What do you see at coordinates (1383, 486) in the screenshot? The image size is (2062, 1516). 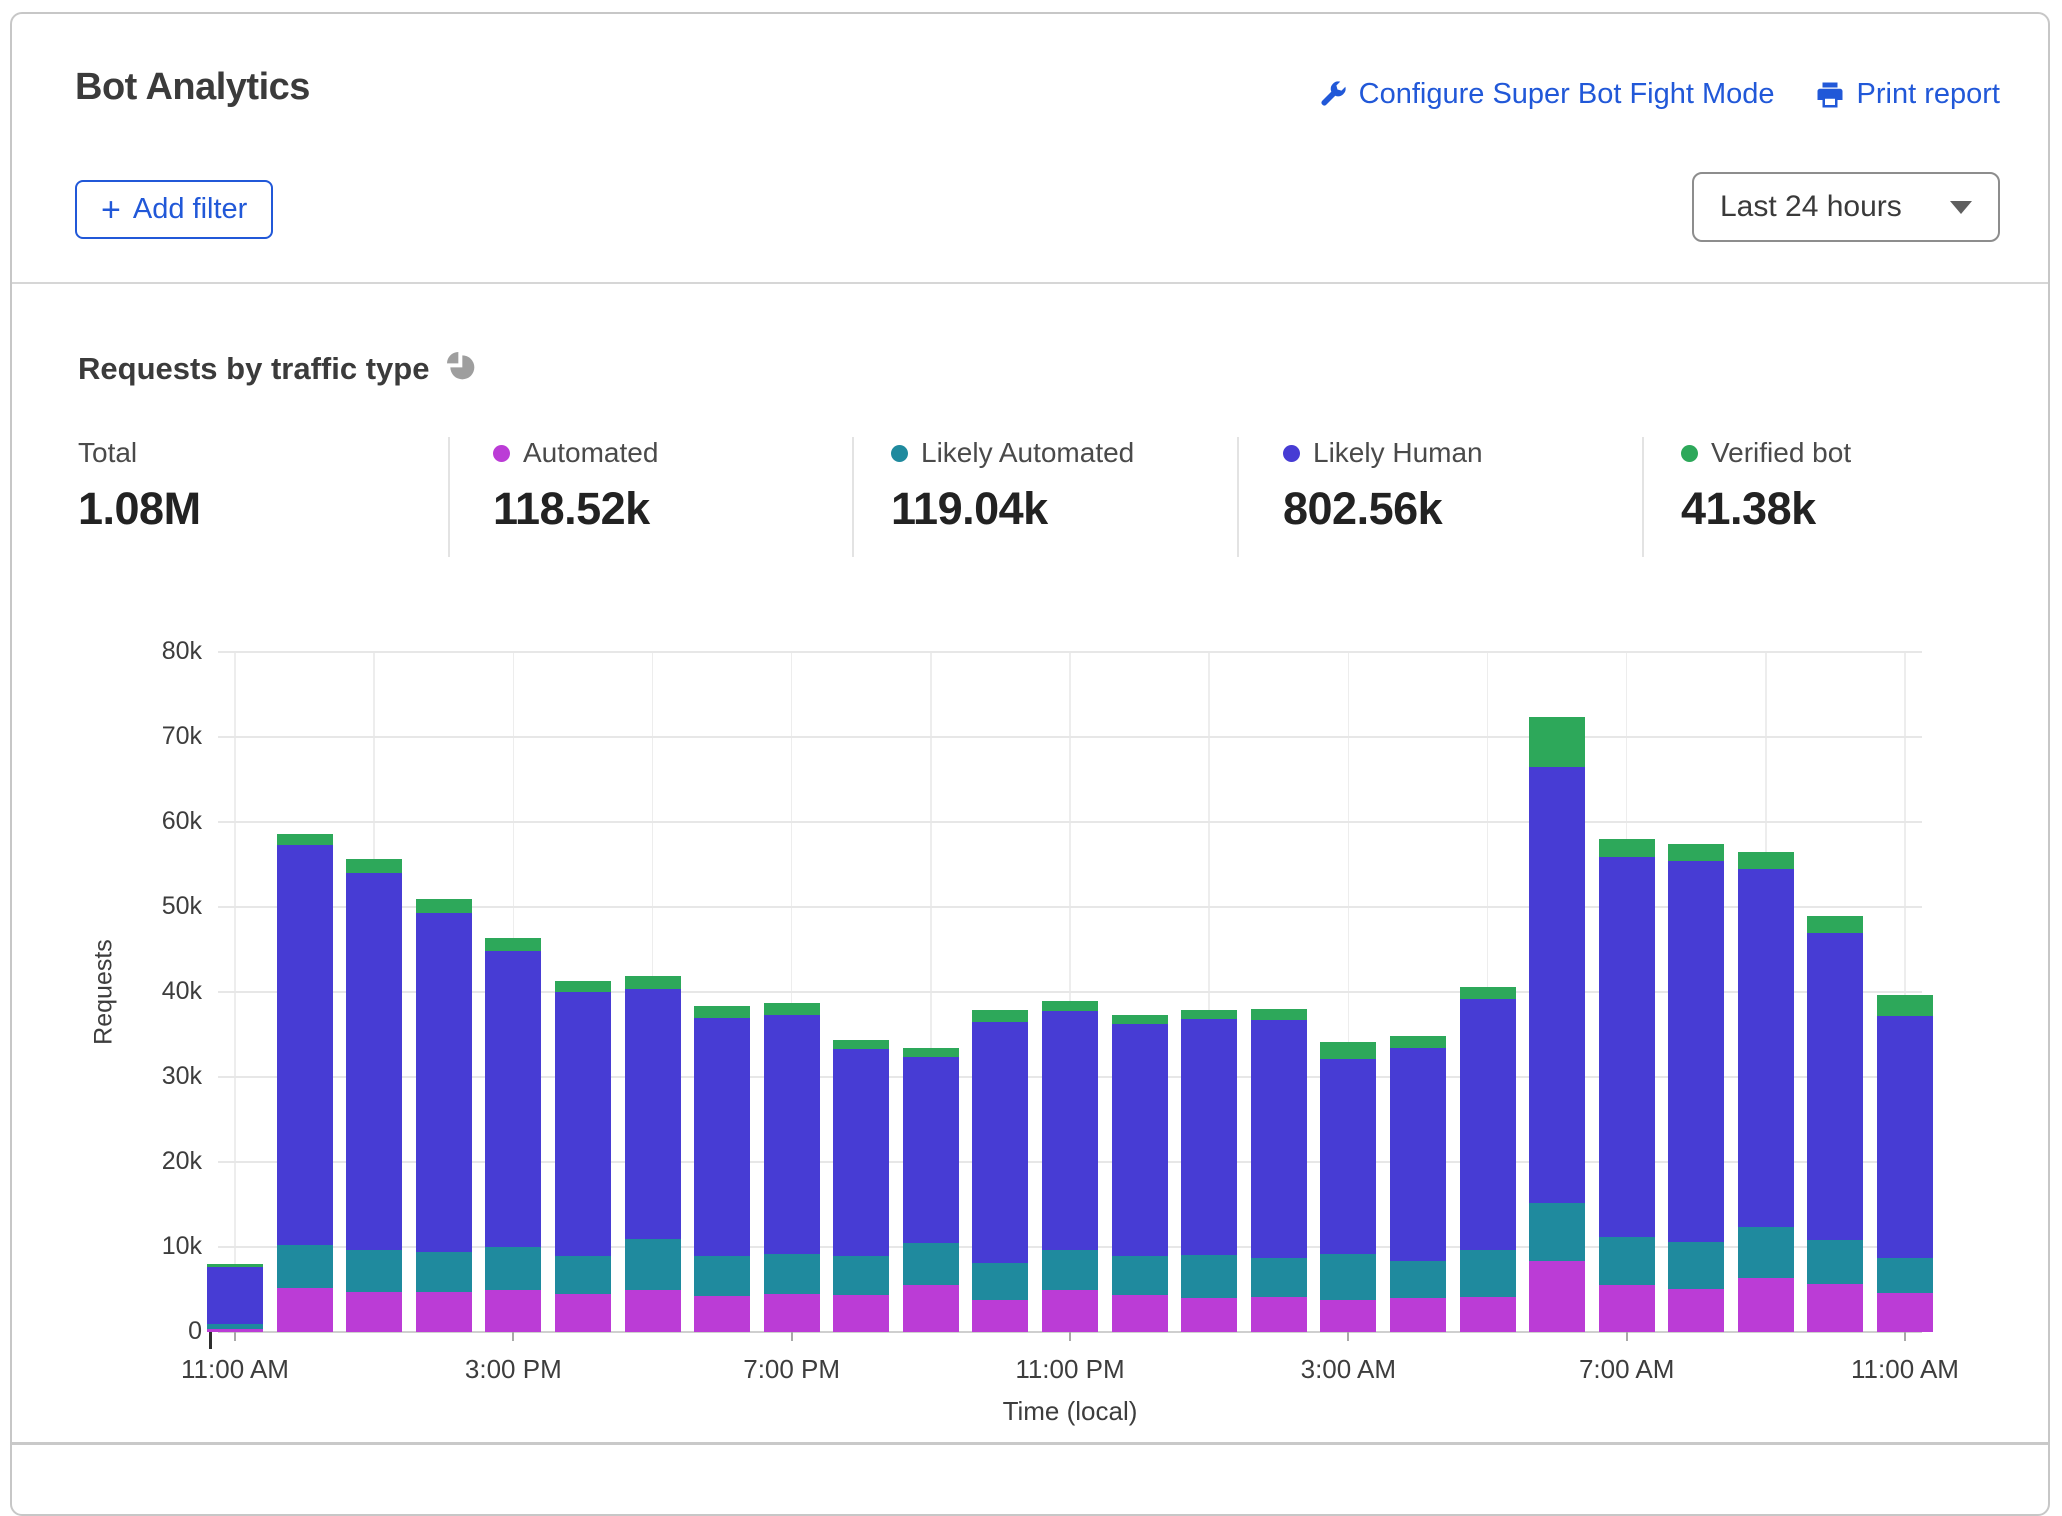 I see `stat-likely-human: Likely Human 802.56k` at bounding box center [1383, 486].